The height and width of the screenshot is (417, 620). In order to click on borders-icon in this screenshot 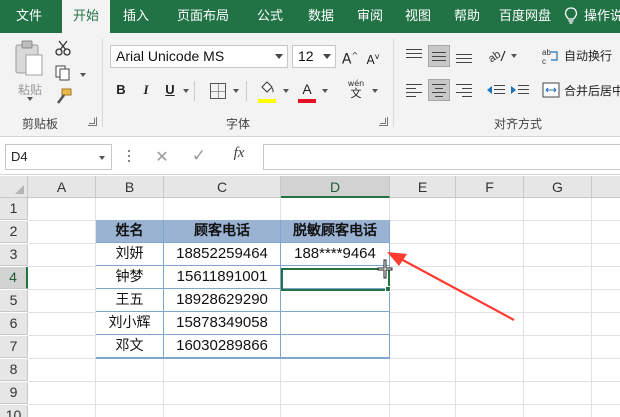, I will do `click(218, 91)`.